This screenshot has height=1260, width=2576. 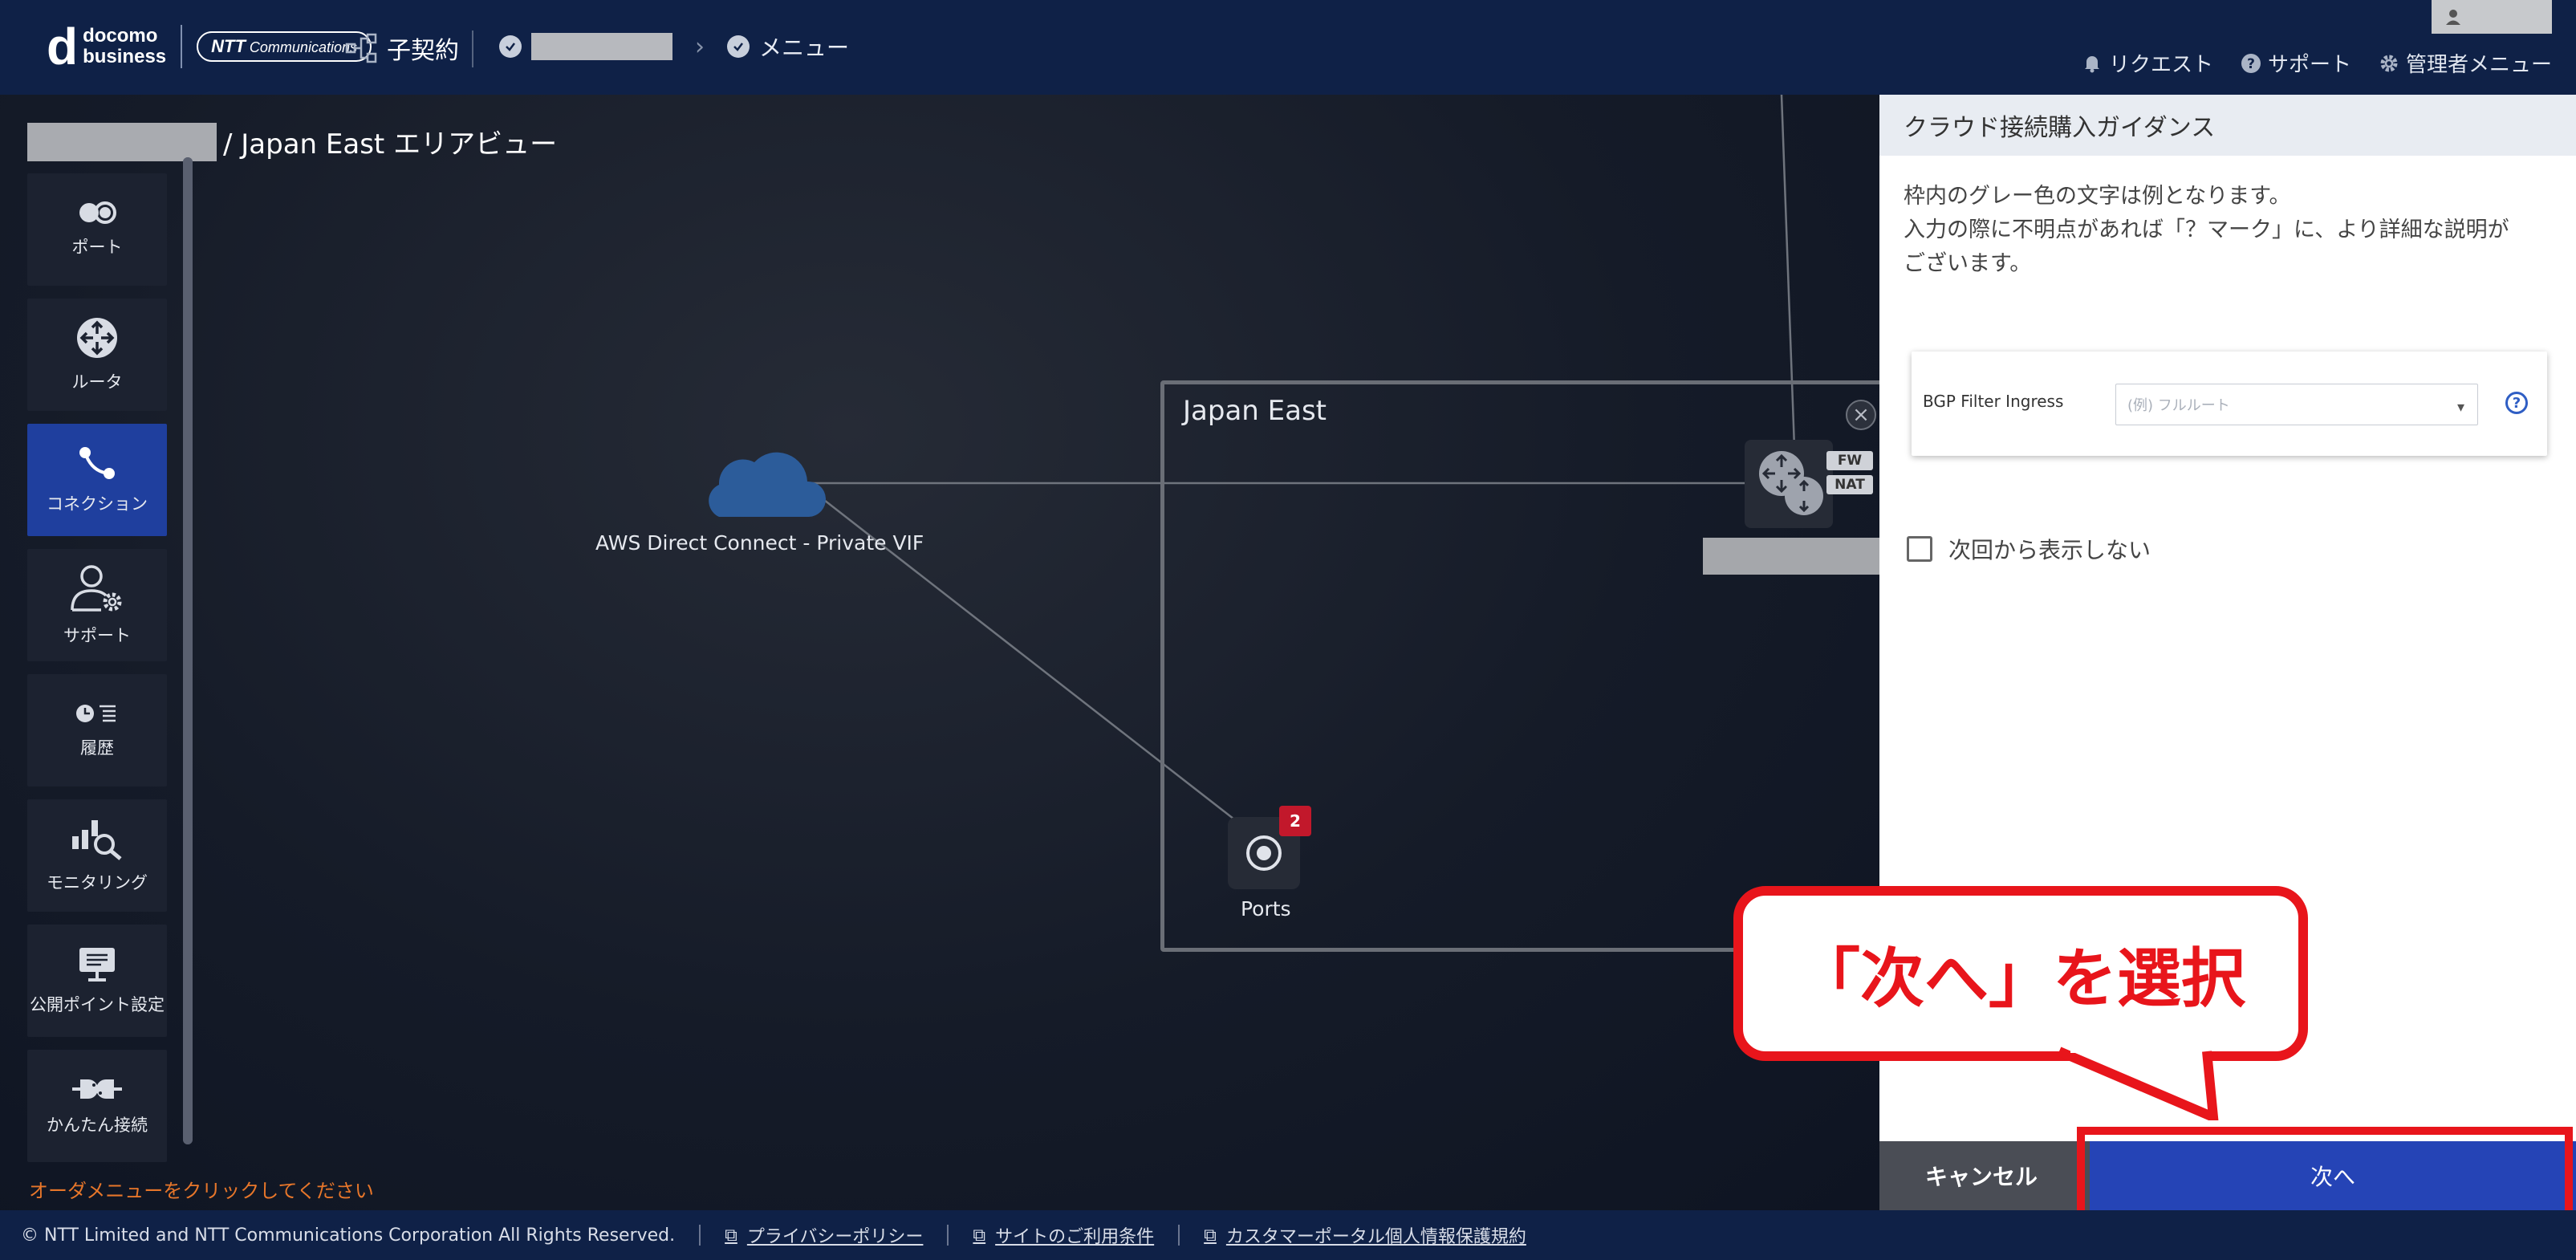 What do you see at coordinates (601, 46) in the screenshot?
I see `redacted-contract-name` at bounding box center [601, 46].